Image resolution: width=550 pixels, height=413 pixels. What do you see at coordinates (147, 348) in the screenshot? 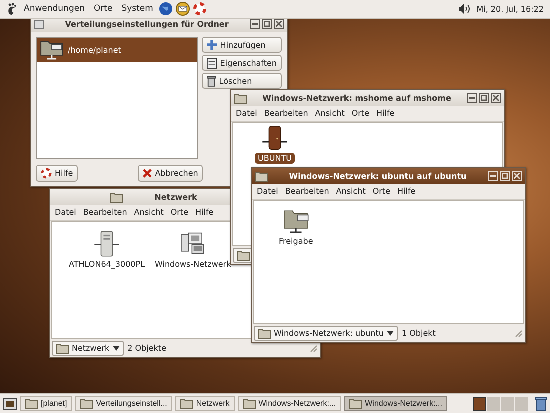
I see `status-text: 2 Objekte` at bounding box center [147, 348].